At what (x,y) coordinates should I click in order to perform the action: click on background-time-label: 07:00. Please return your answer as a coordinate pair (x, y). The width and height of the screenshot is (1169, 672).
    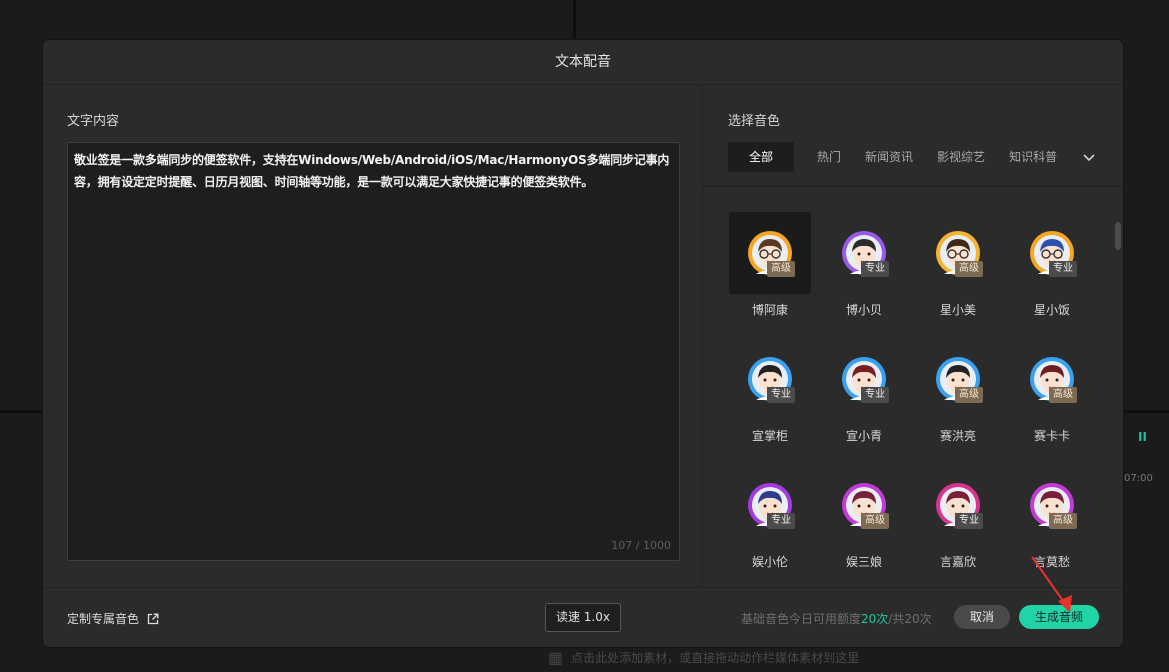
    Looking at the image, I should click on (1138, 478).